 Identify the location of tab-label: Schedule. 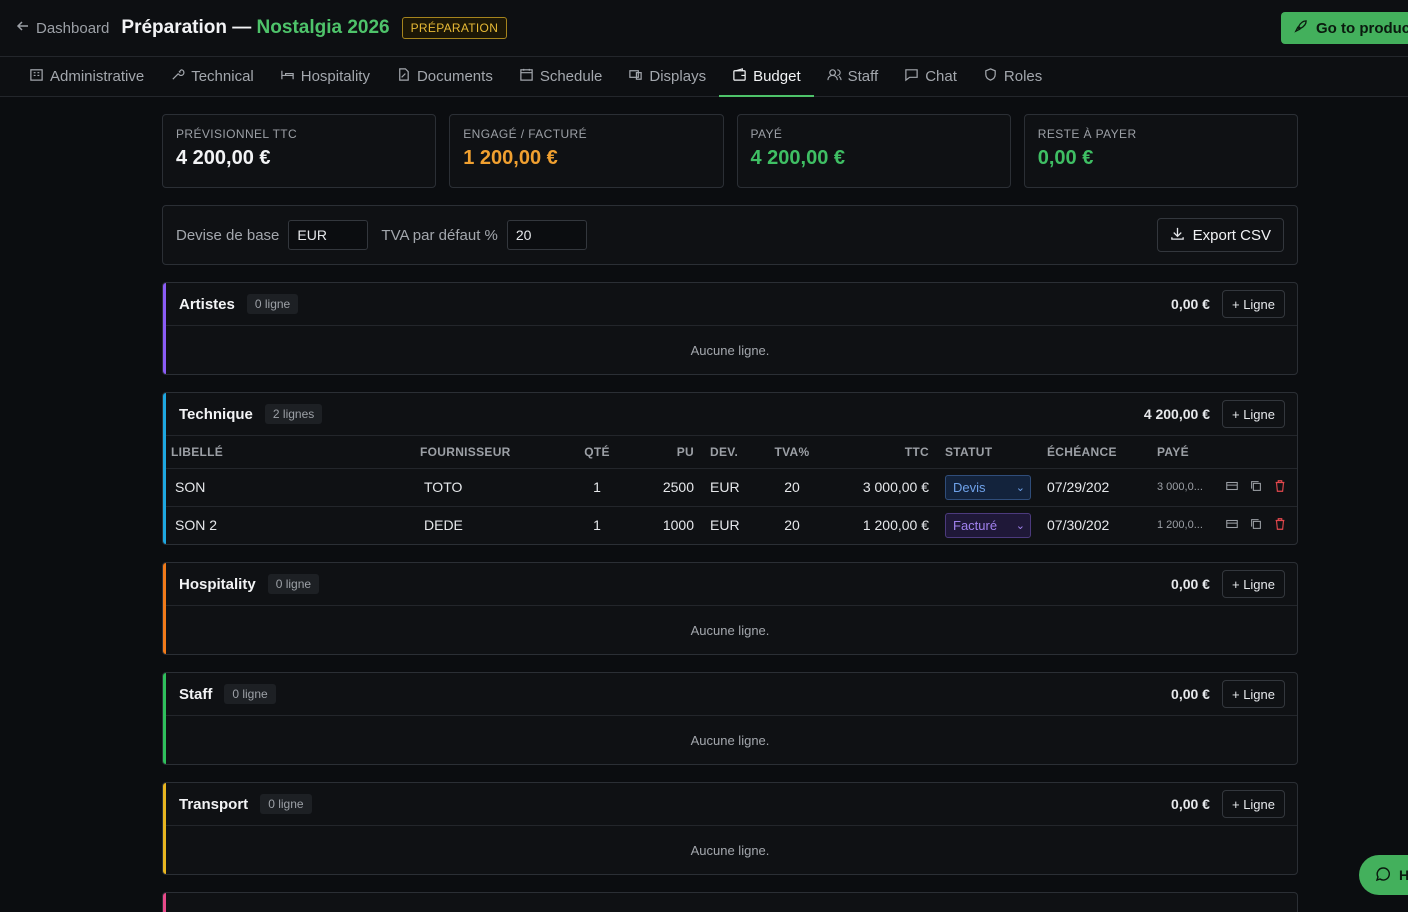
(571, 76).